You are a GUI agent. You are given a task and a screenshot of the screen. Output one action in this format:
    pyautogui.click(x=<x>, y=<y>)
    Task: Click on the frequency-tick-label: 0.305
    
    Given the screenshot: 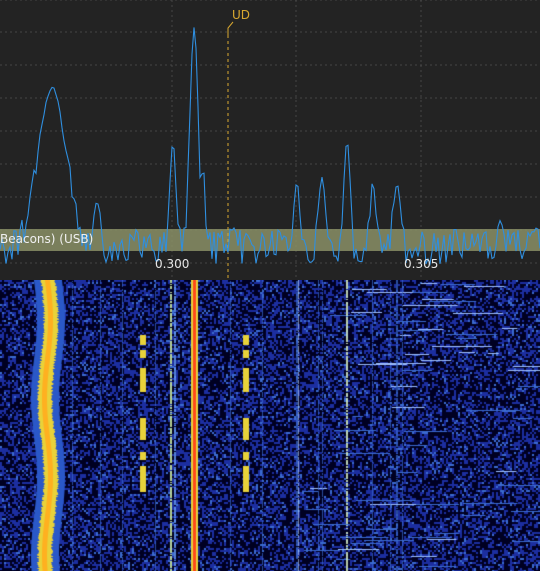 What is the action you would take?
    pyautogui.click(x=421, y=264)
    